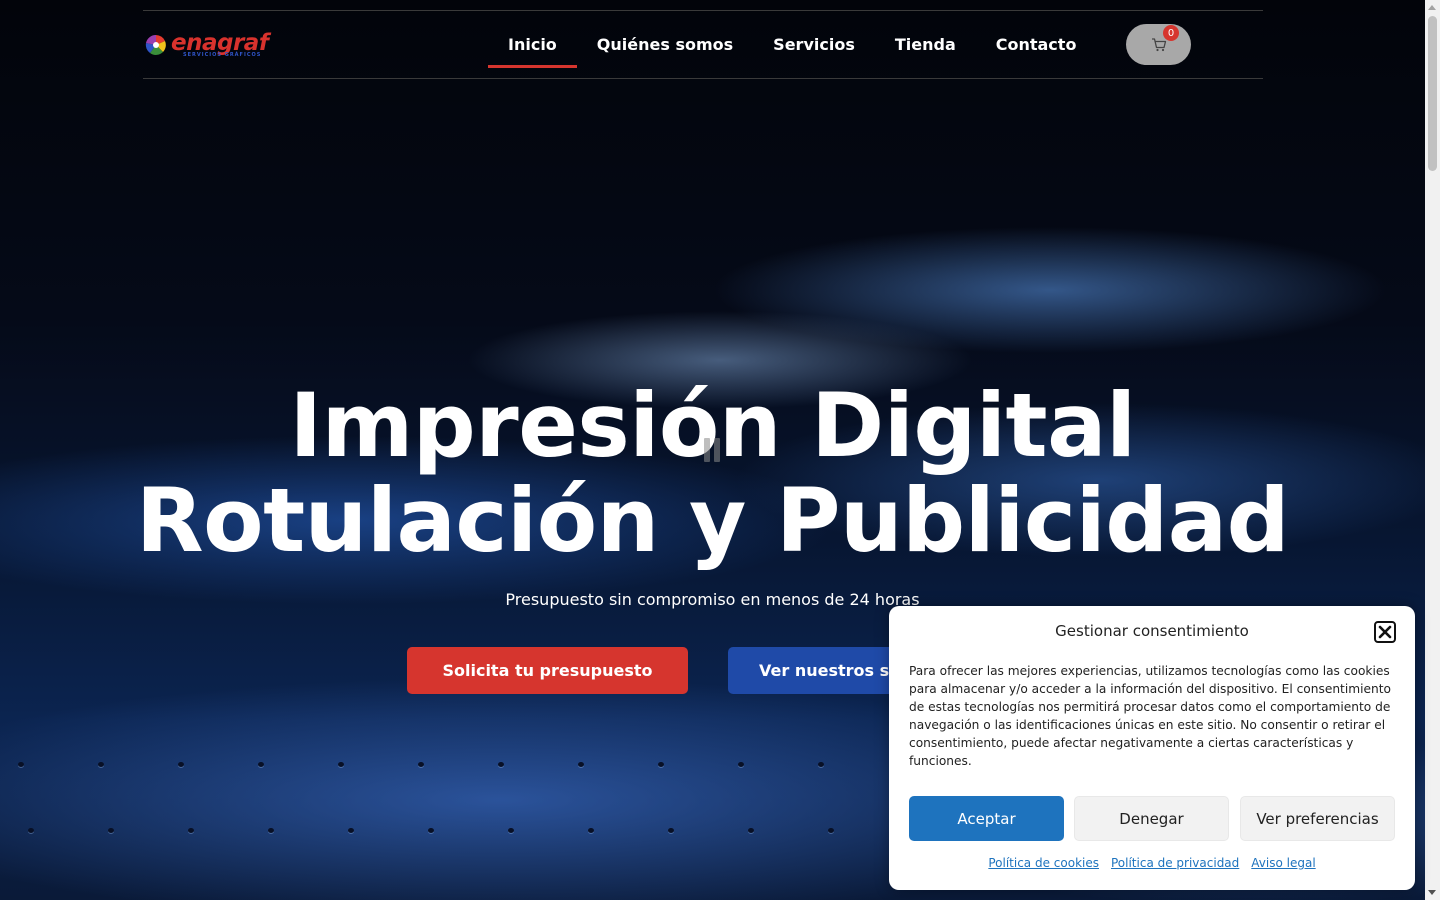 This screenshot has height=900, width=1440. I want to click on logo: enagraf SERVICIOS GRÁFICOS, so click(207, 45).